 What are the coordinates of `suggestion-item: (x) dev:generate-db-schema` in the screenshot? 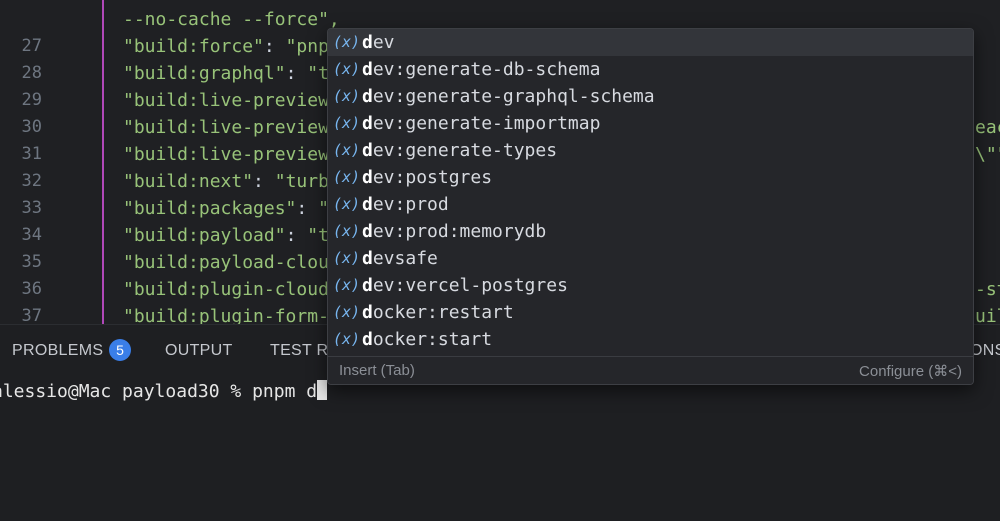 It's located at (650, 69).